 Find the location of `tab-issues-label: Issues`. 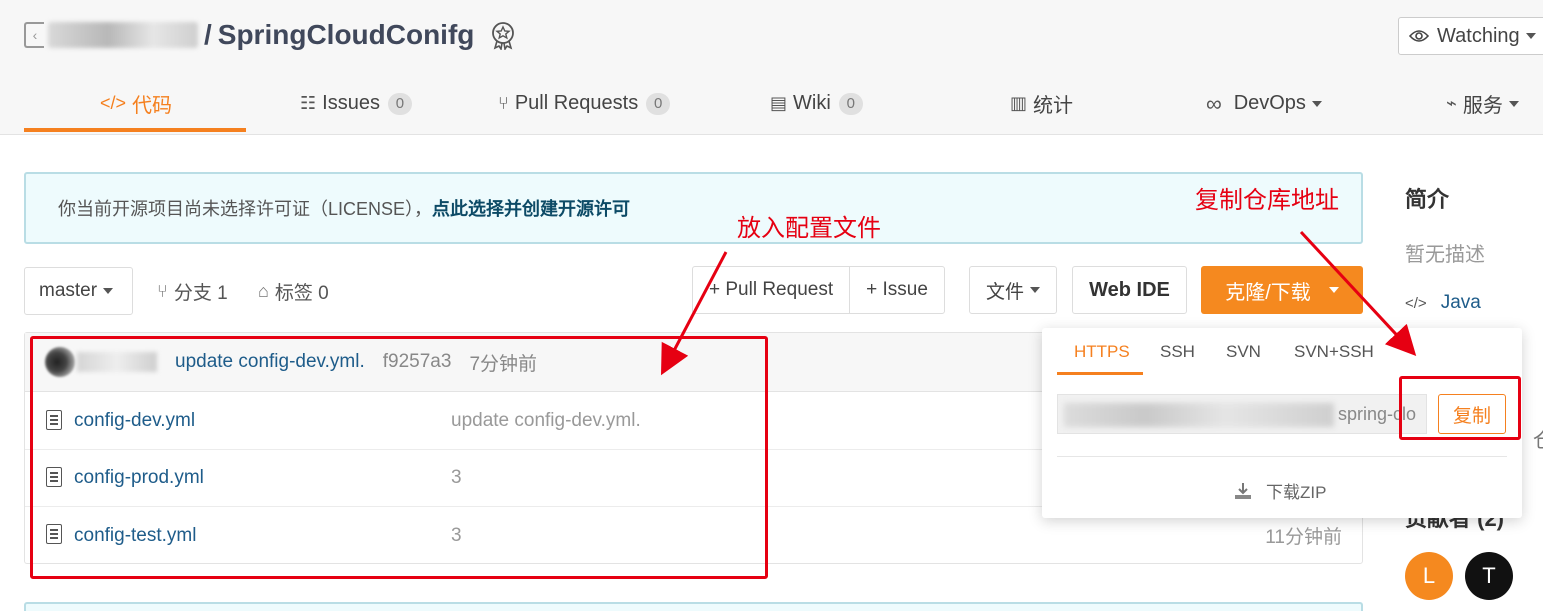

tab-issues-label: Issues is located at coordinates (351, 103).